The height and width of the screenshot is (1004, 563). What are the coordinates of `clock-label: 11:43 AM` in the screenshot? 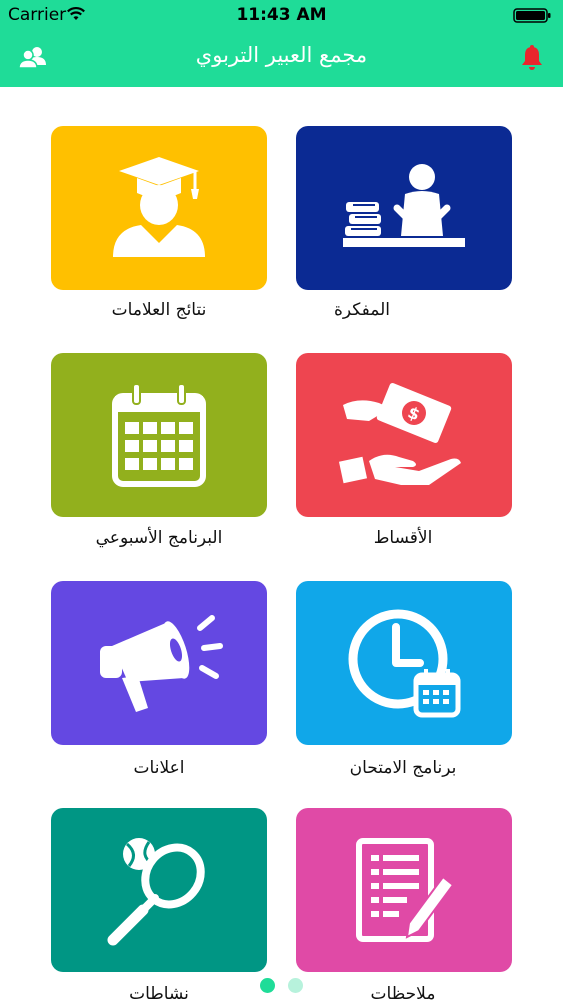 It's located at (281, 15).